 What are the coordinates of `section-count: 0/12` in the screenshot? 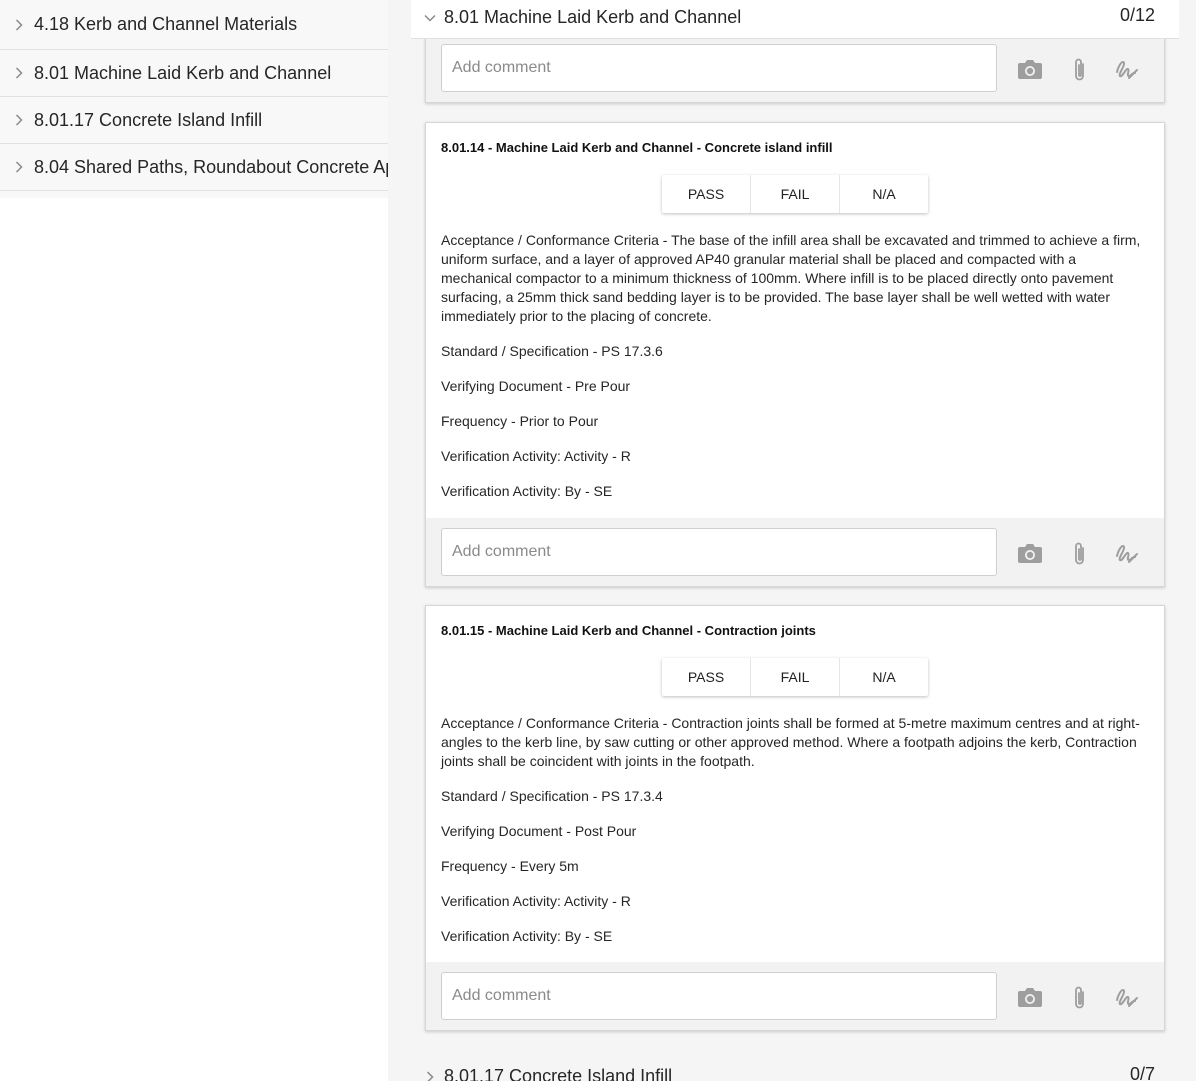 It's located at (1137, 15).